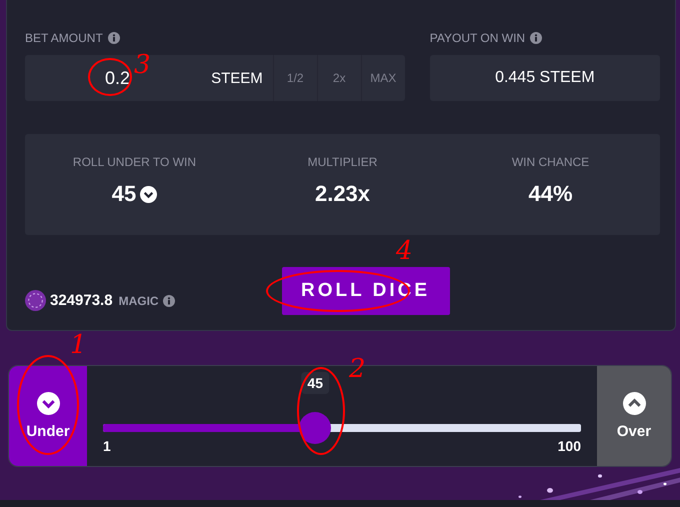  I want to click on annotation-number: 1, so click(78, 345).